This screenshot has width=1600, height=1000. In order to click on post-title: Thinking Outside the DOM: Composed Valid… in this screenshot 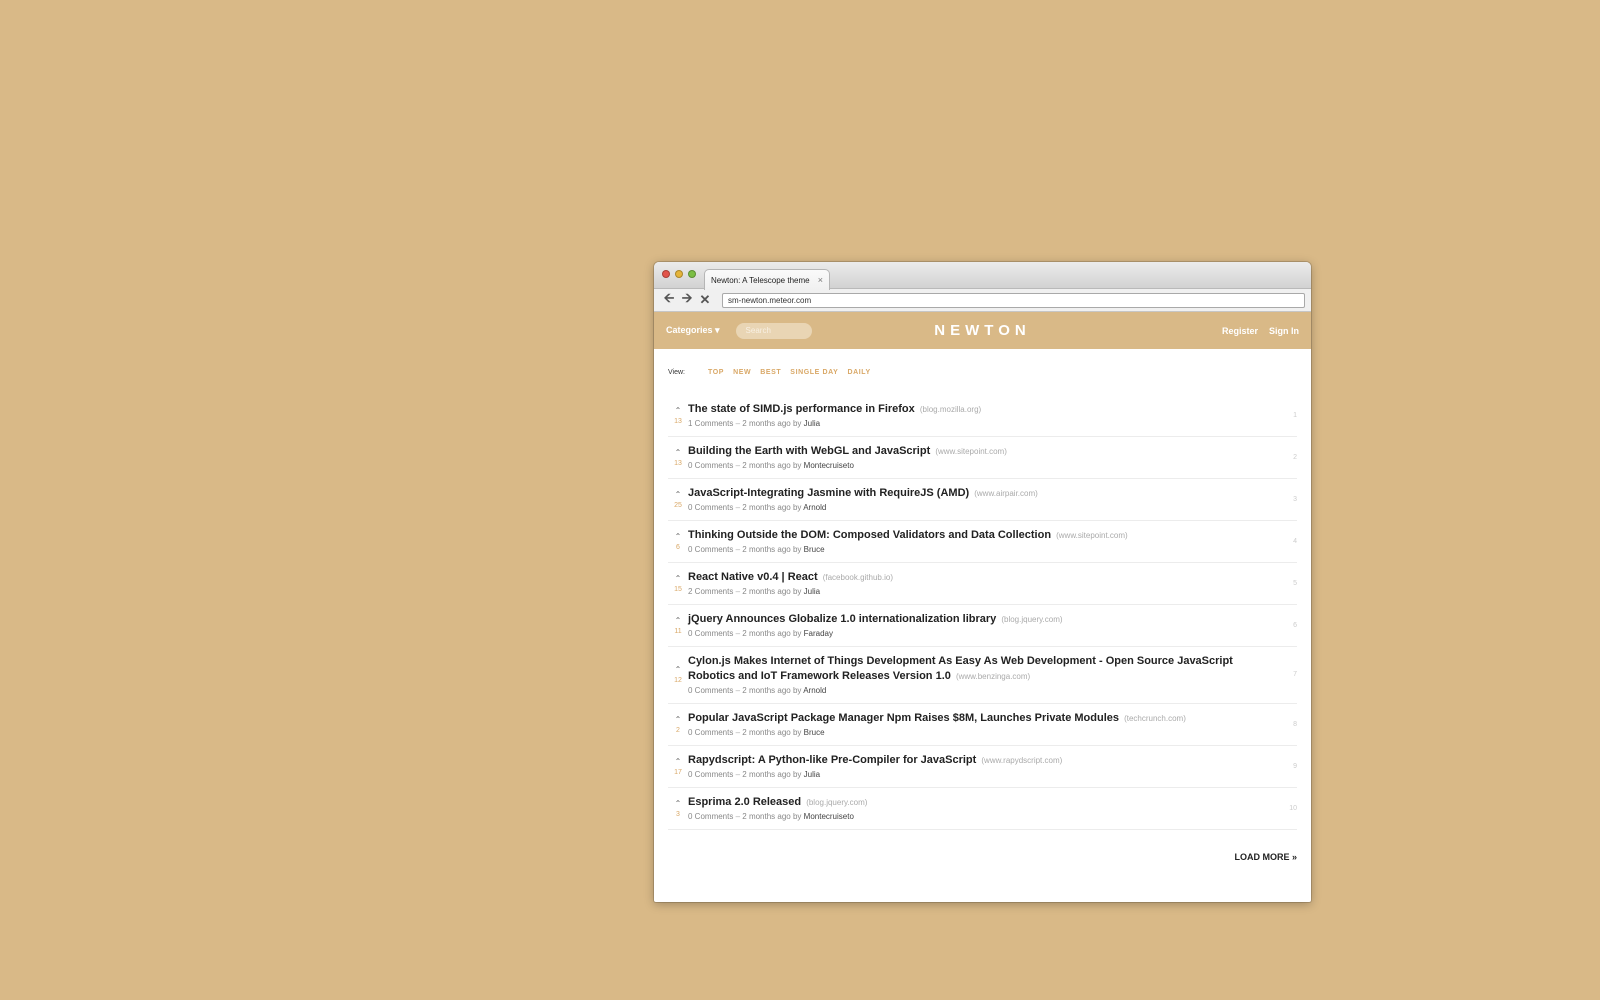, I will do `click(980, 535)`.